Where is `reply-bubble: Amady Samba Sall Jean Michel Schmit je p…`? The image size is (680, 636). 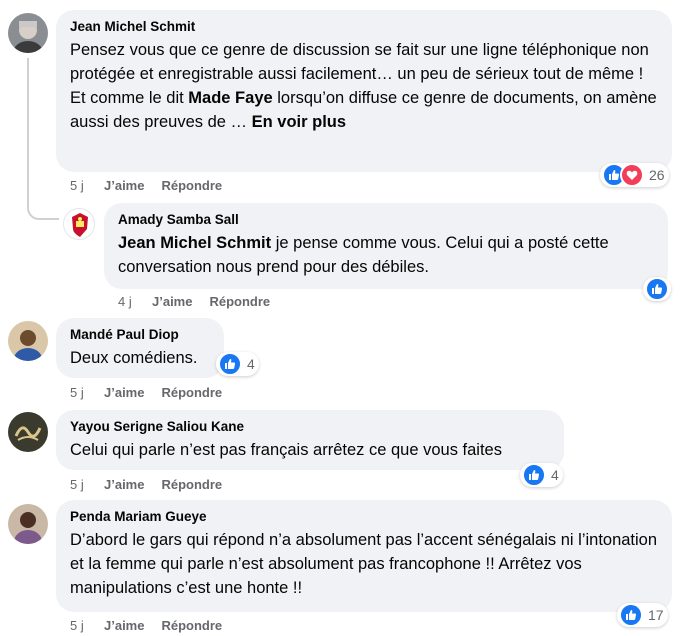
reply-bubble: Amady Samba Sall Jean Michel Schmit je p… is located at coordinates (386, 246).